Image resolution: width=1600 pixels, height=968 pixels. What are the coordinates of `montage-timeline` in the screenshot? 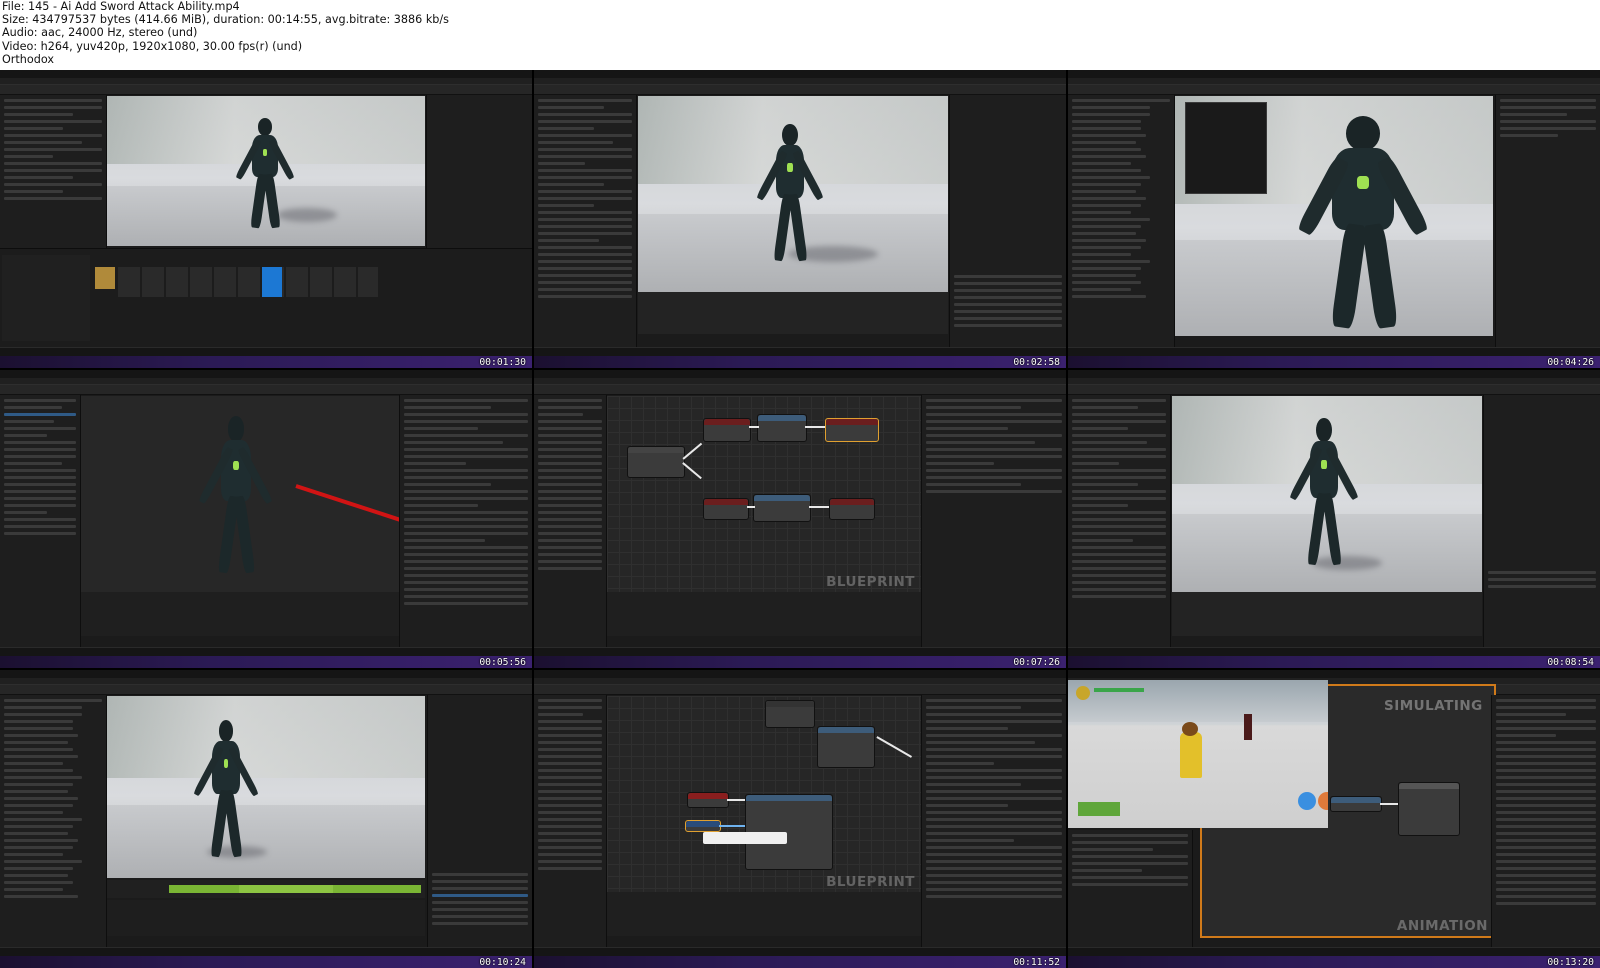 It's located at (266, 889).